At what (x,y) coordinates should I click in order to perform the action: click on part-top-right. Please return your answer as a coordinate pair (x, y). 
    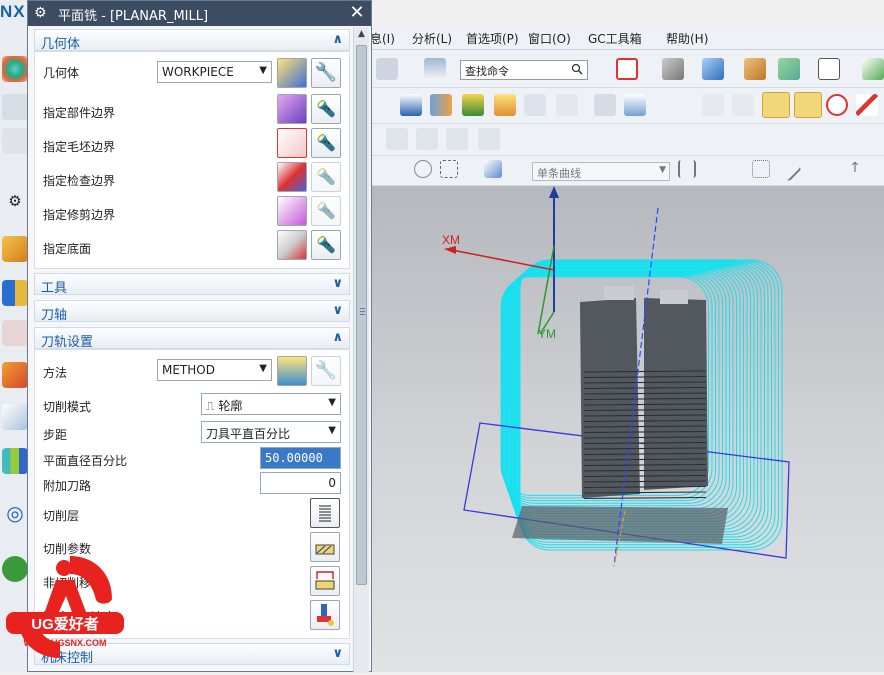
    Looking at the image, I should click on (674, 297).